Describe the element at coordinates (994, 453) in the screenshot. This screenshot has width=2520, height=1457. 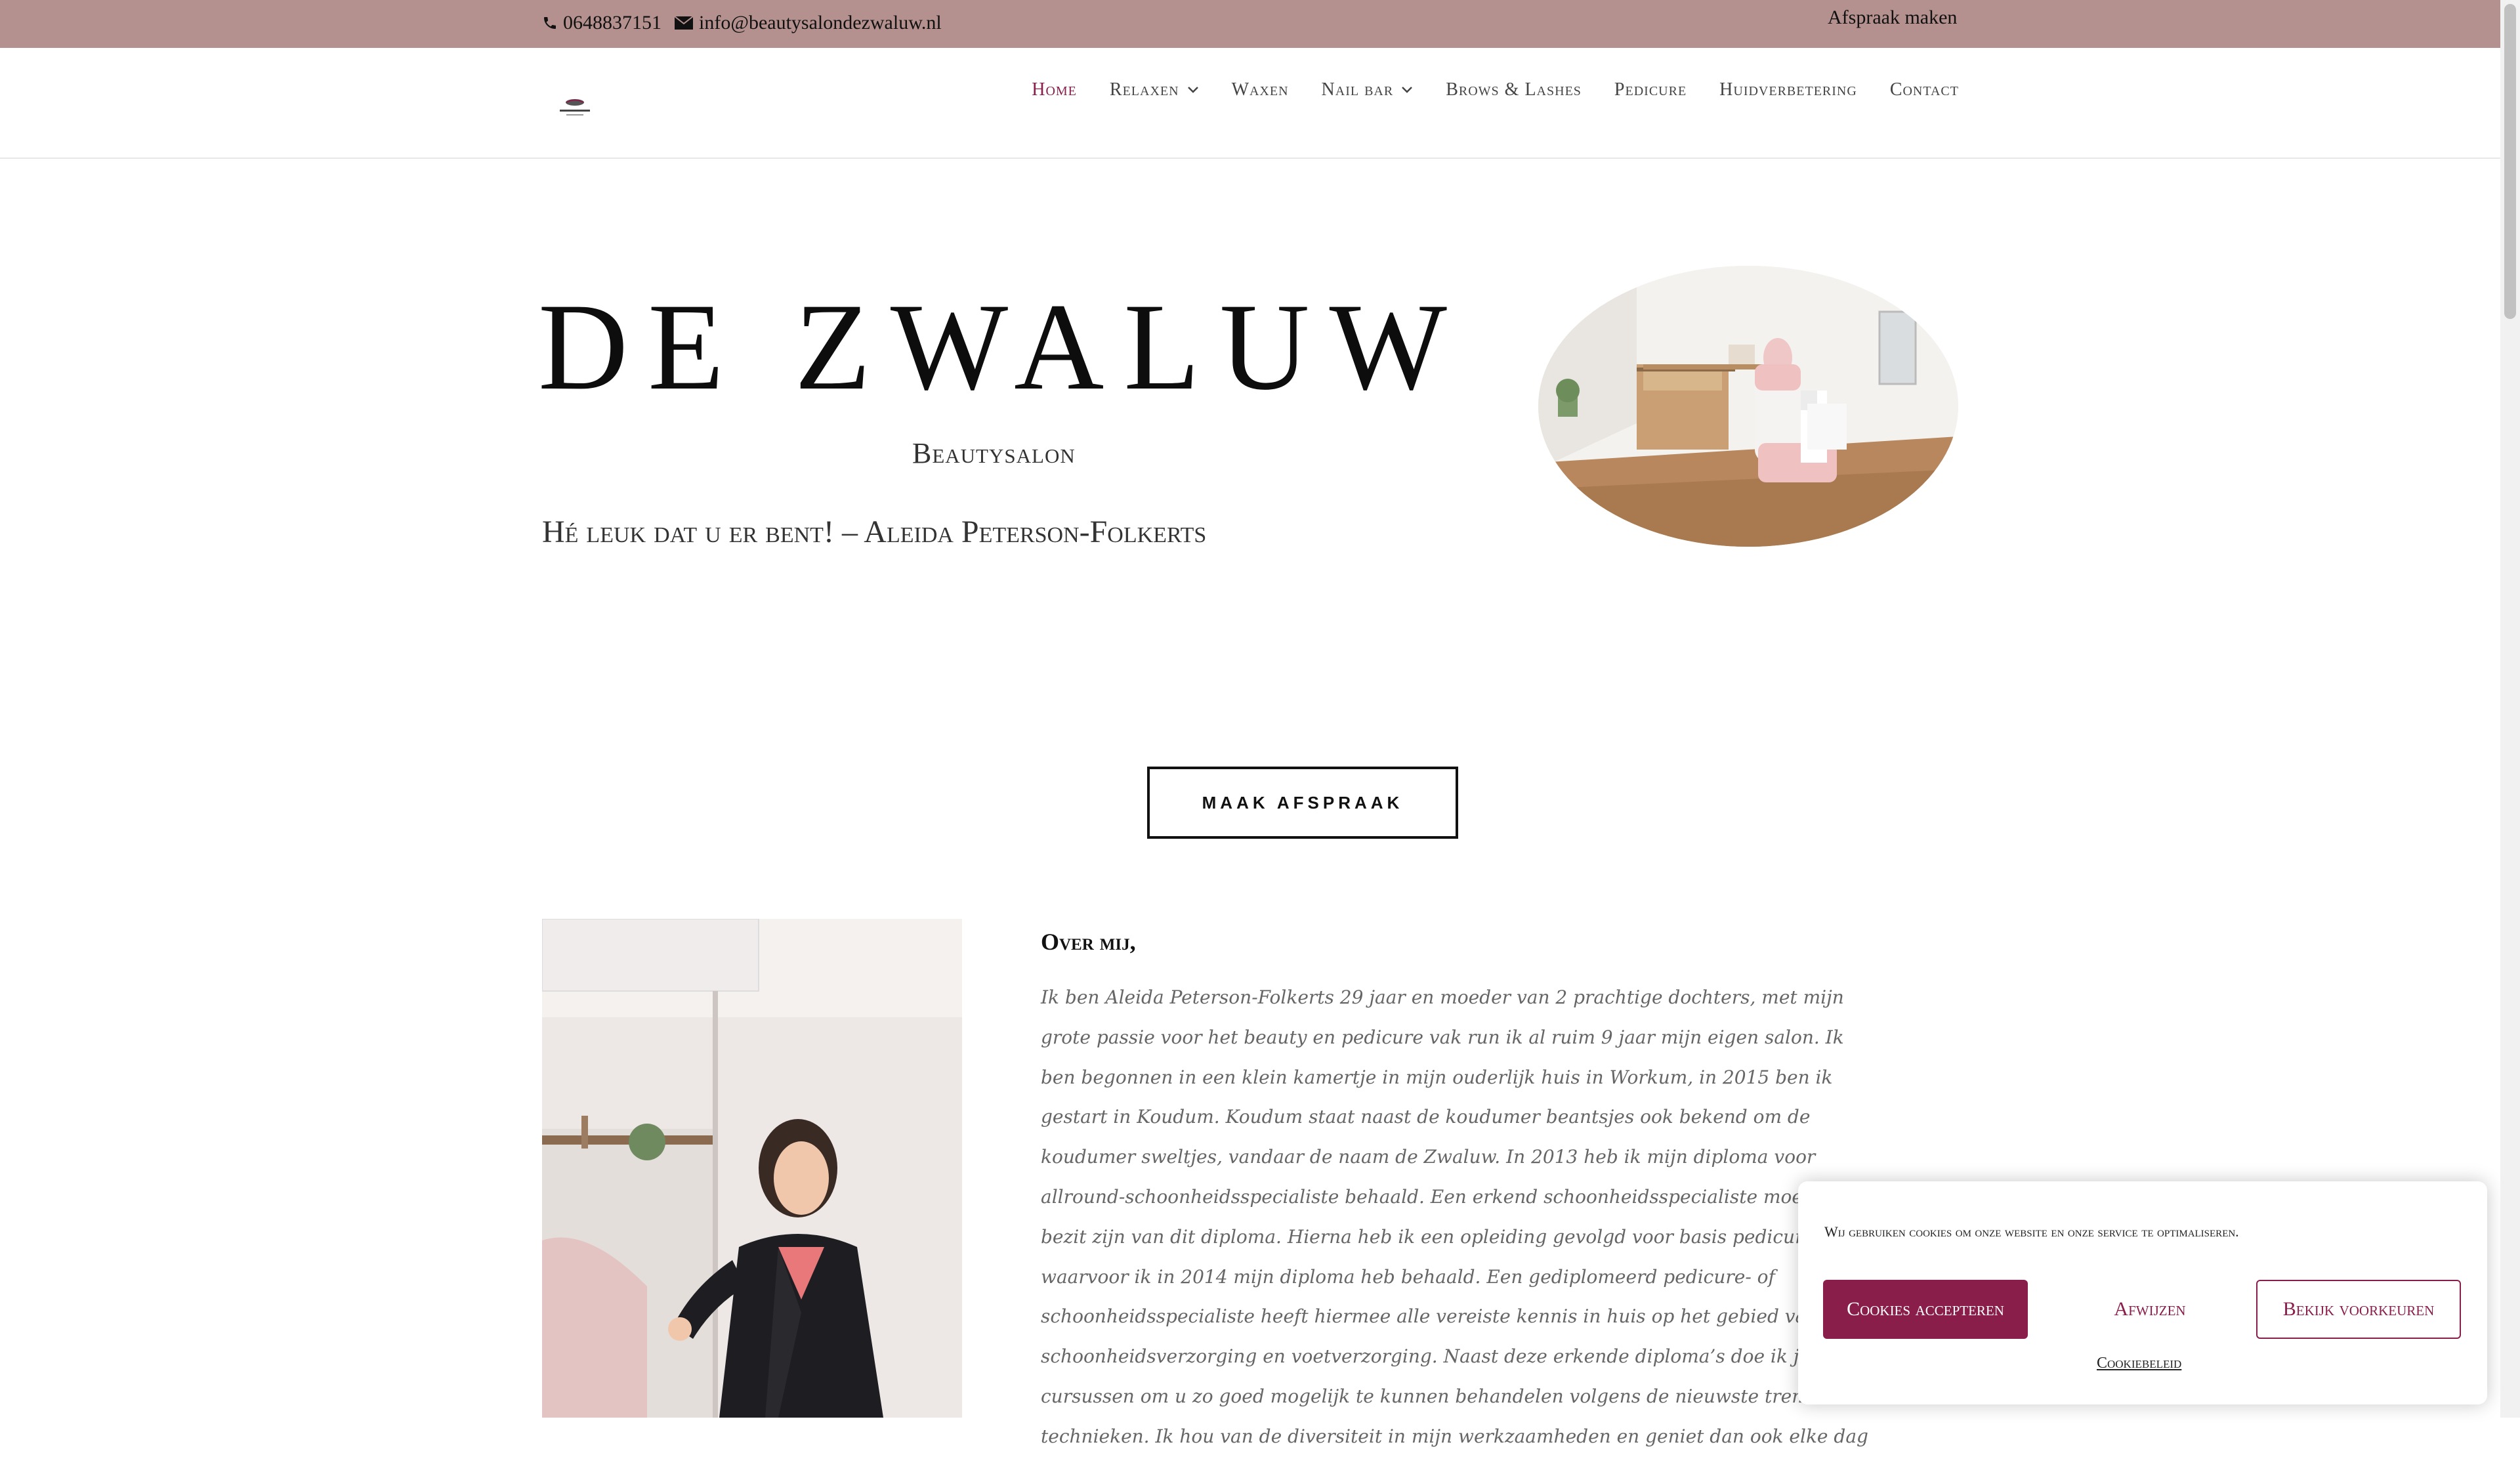
I see `hero-subtitle: Beautysalon` at that location.